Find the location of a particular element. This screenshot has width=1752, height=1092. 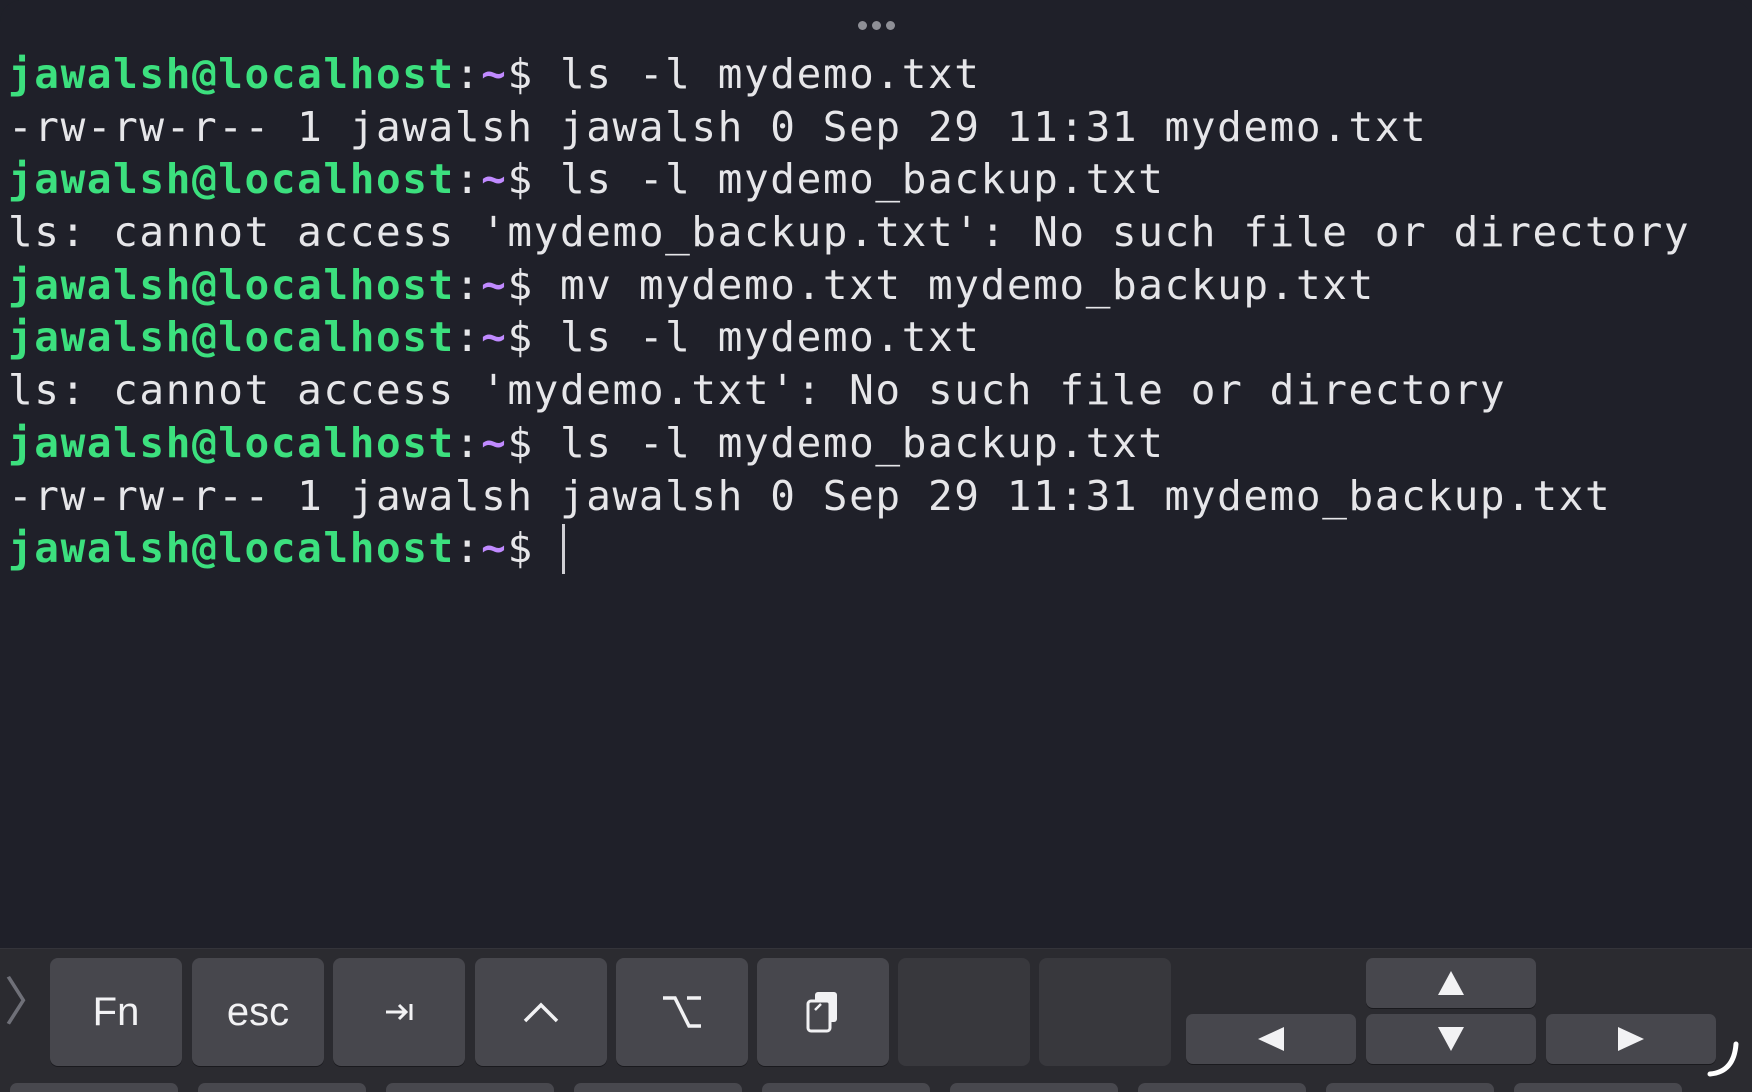

keyboard-top-row is located at coordinates (876, 1087).